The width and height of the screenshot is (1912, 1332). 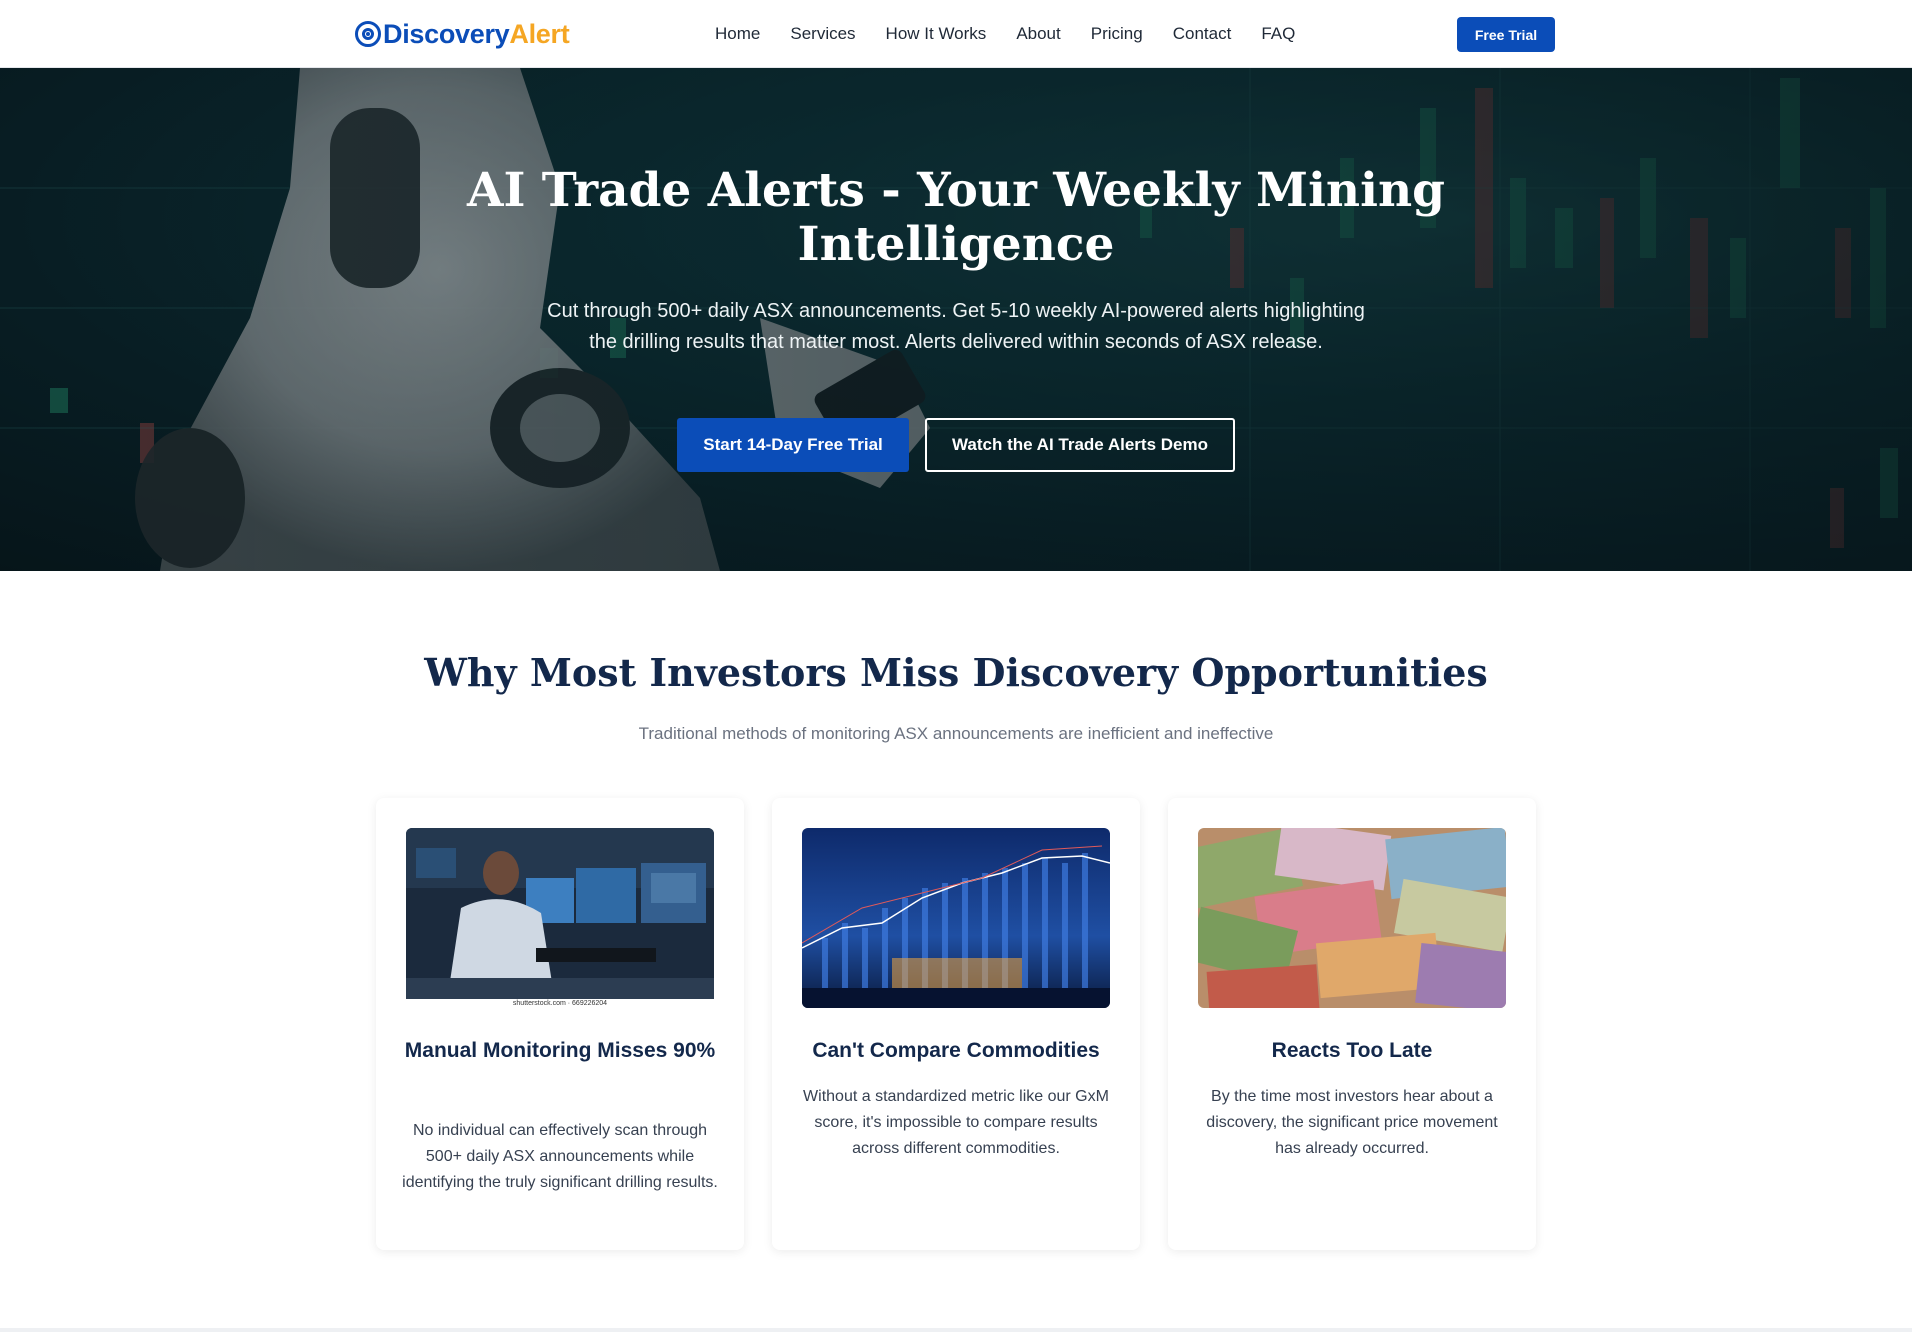 What do you see at coordinates (1117, 34) in the screenshot?
I see `nav-link-pricing: Pricing` at bounding box center [1117, 34].